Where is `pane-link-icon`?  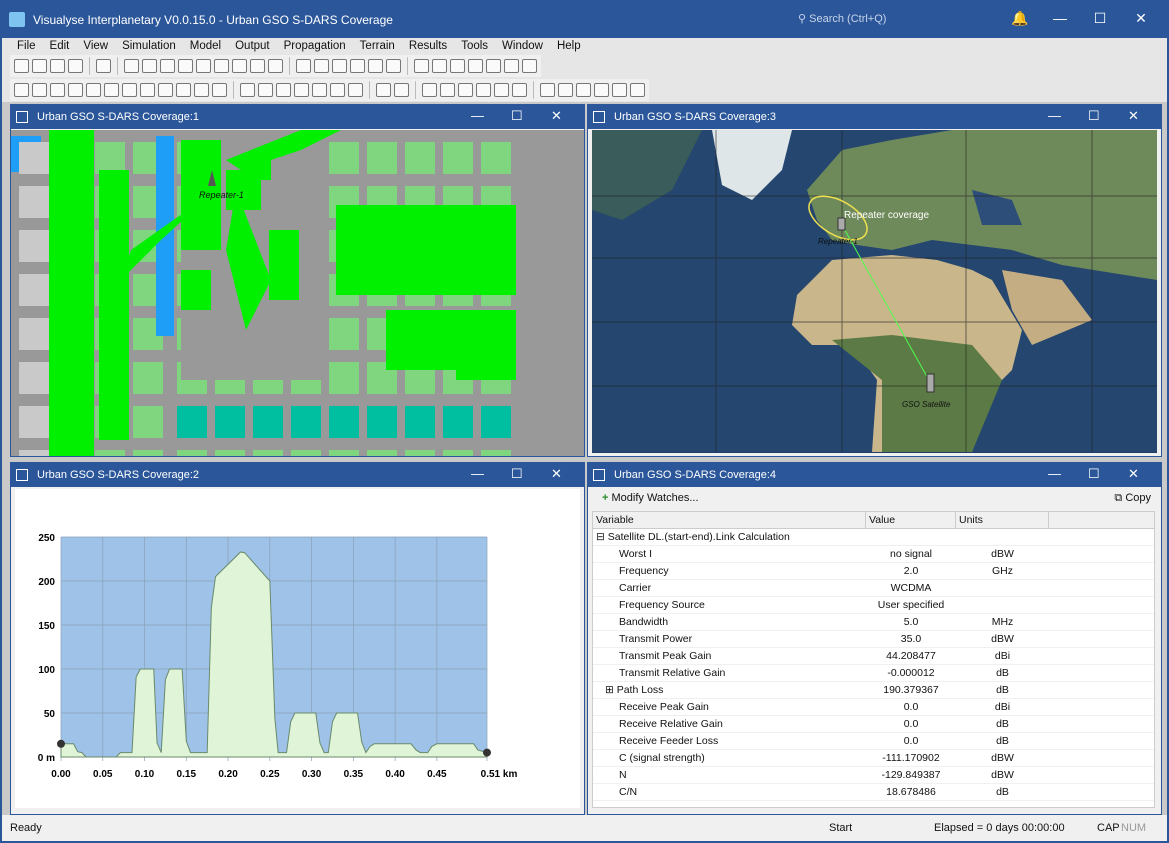 pane-link-icon is located at coordinates (203, 66).